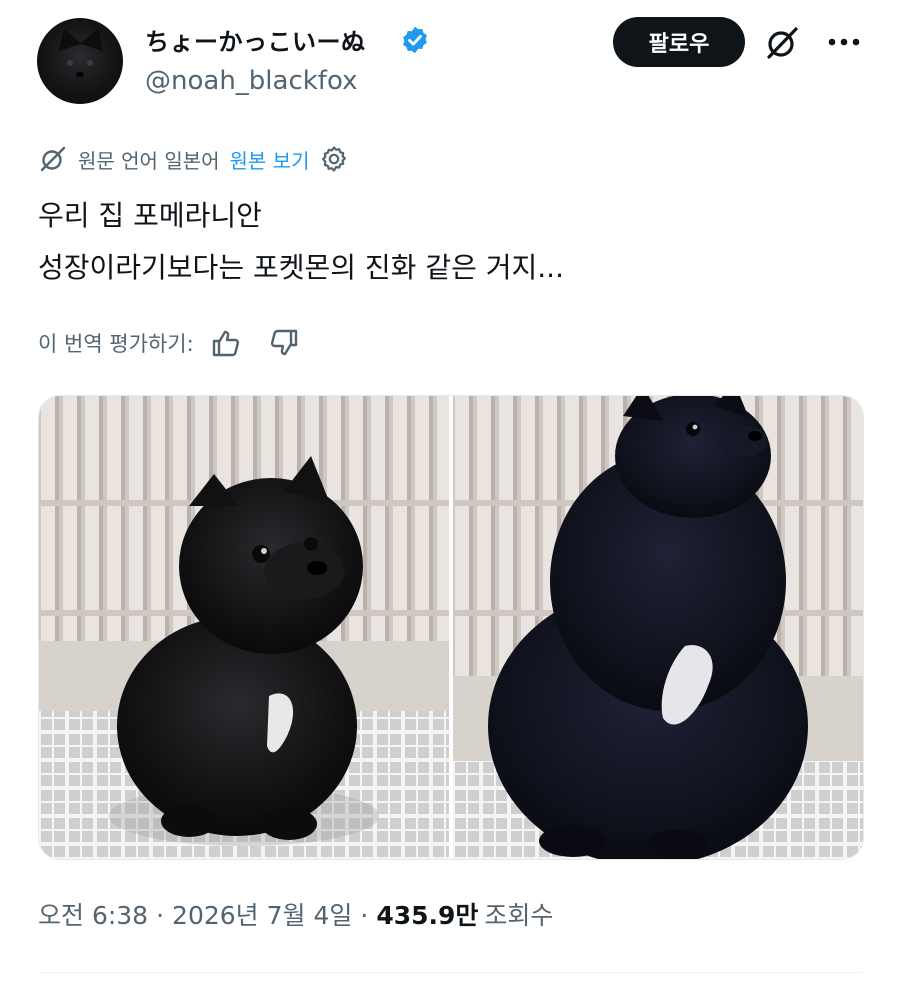 This screenshot has height=999, width=900. Describe the element at coordinates (262, 914) in the screenshot. I see `tweet-date: 2026년 7월 4일` at that location.